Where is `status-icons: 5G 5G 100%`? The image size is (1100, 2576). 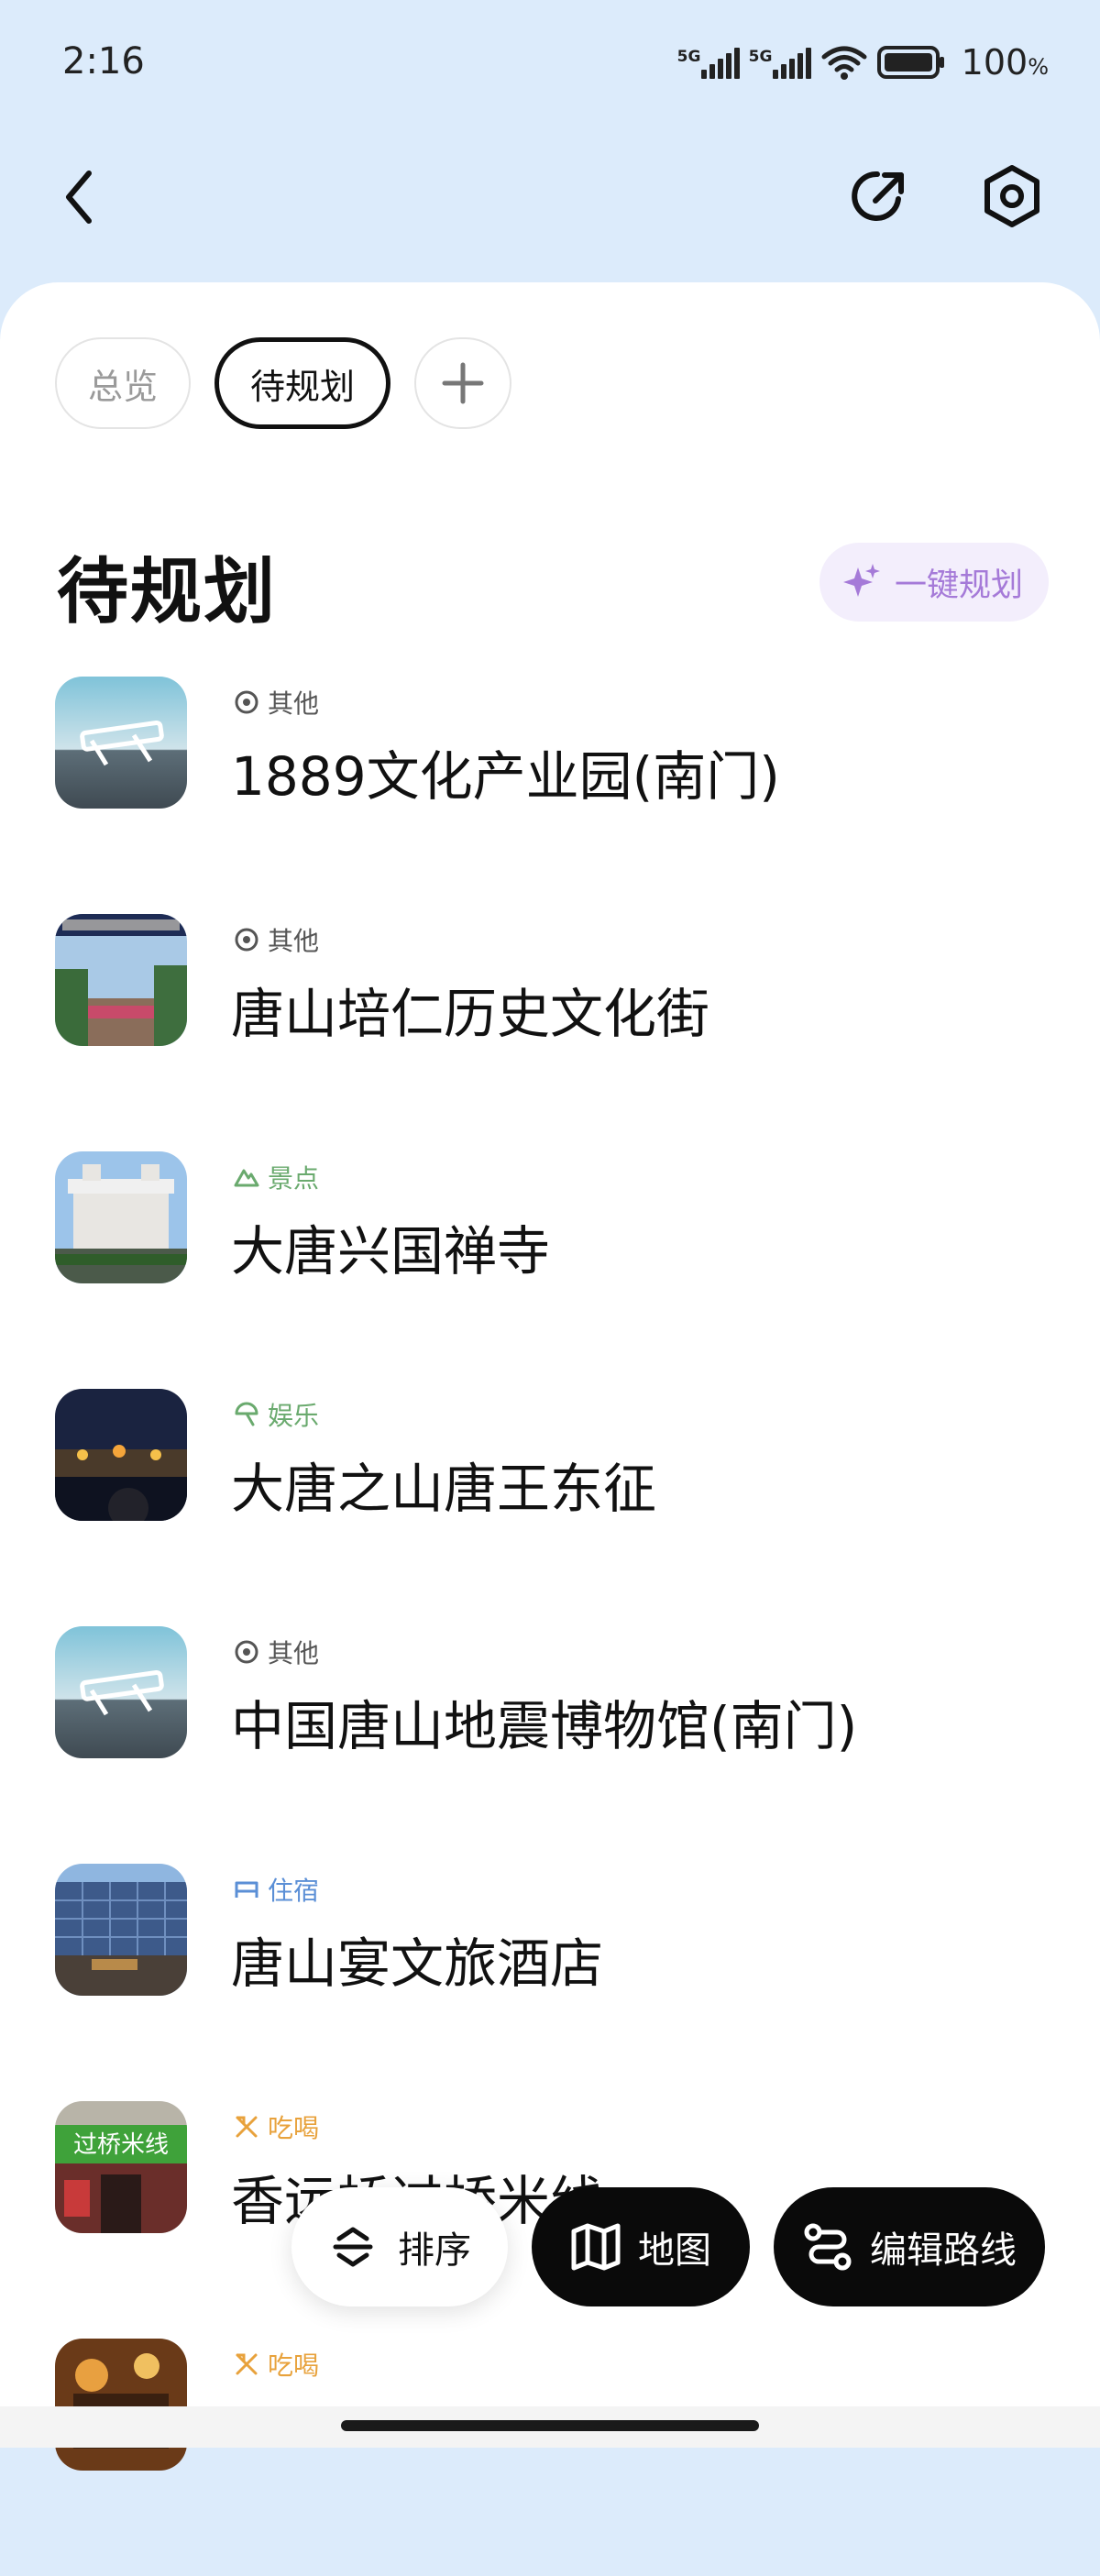
status-icons: 5G 5G 100% is located at coordinates (863, 63).